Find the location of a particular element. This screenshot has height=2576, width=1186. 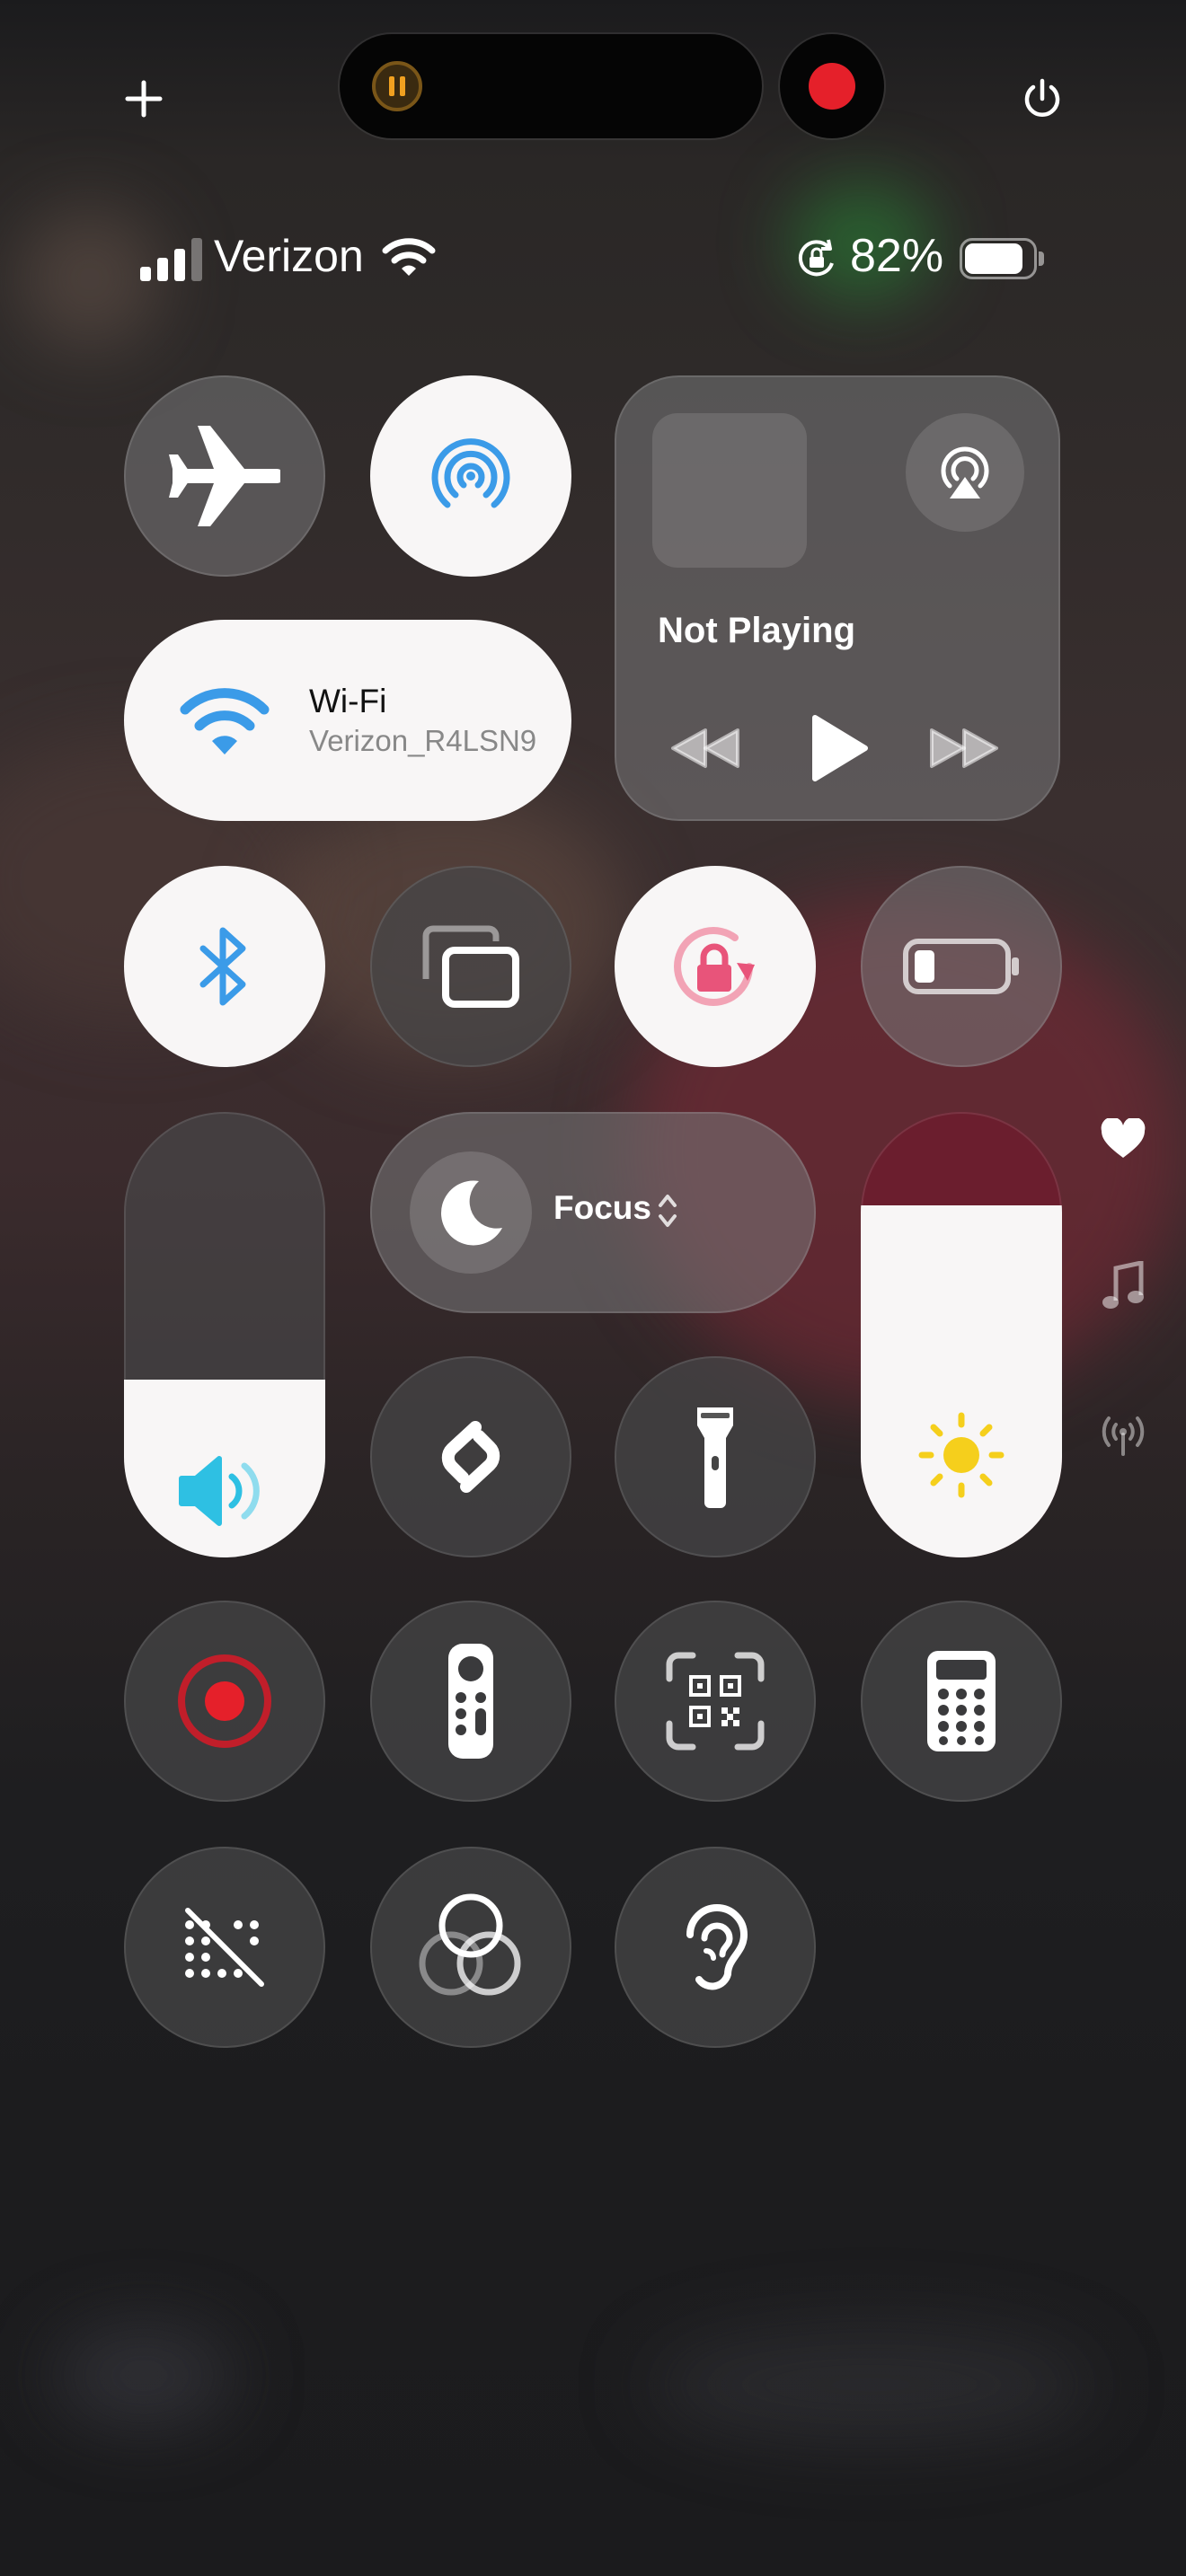

shazam-icon is located at coordinates (470, 1457).